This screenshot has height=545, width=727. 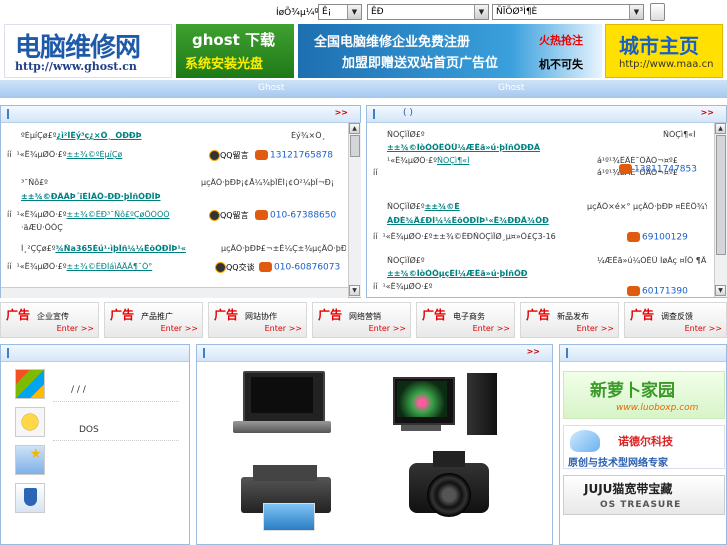 What do you see at coordinates (153, 320) in the screenshot?
I see `ad-slot-2: 广告 产品推广 Enter >>` at bounding box center [153, 320].